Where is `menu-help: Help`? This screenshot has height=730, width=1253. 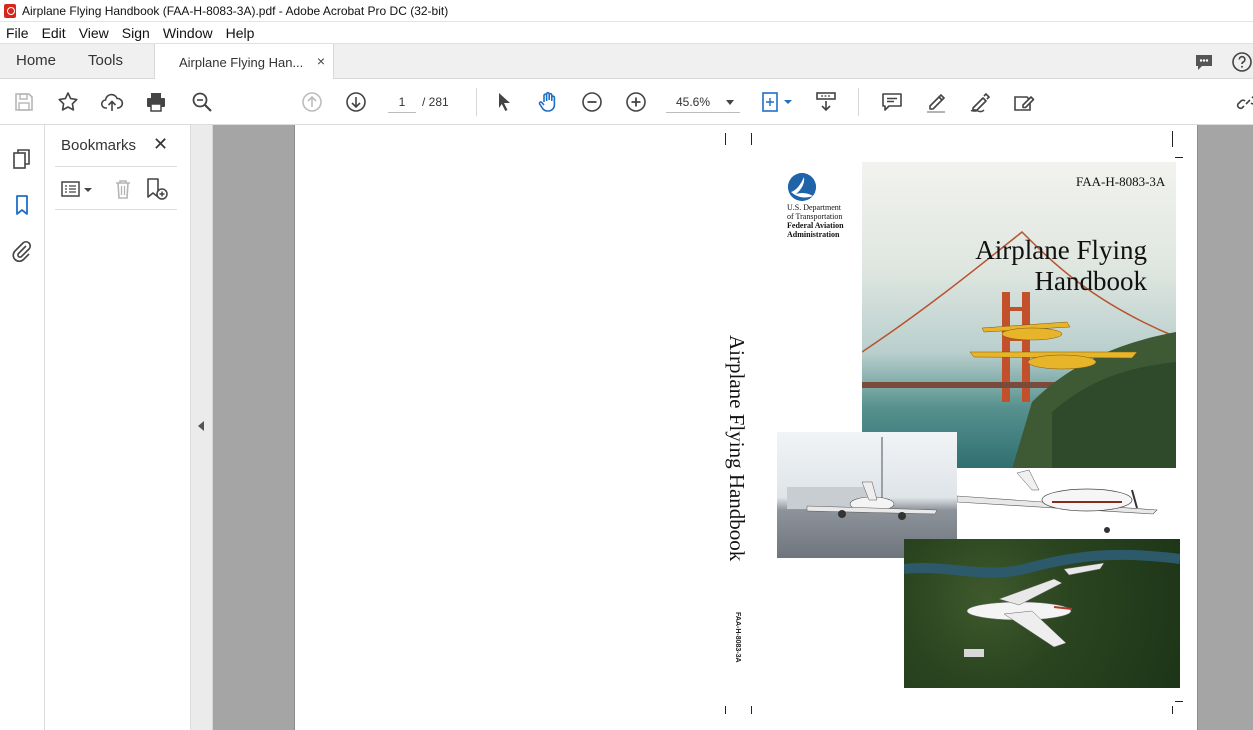 menu-help: Help is located at coordinates (240, 33).